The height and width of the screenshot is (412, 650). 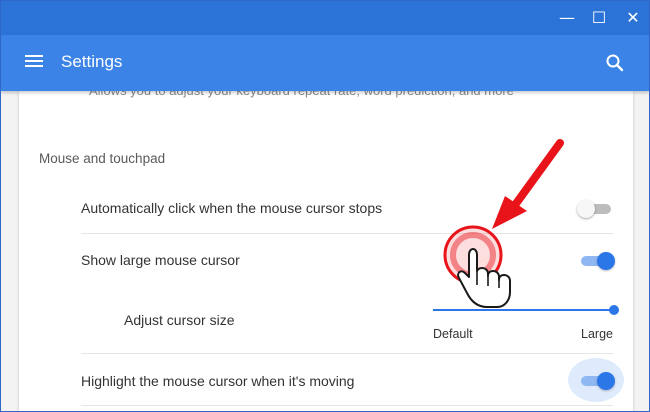 What do you see at coordinates (614, 310) in the screenshot?
I see `slider-thumb` at bounding box center [614, 310].